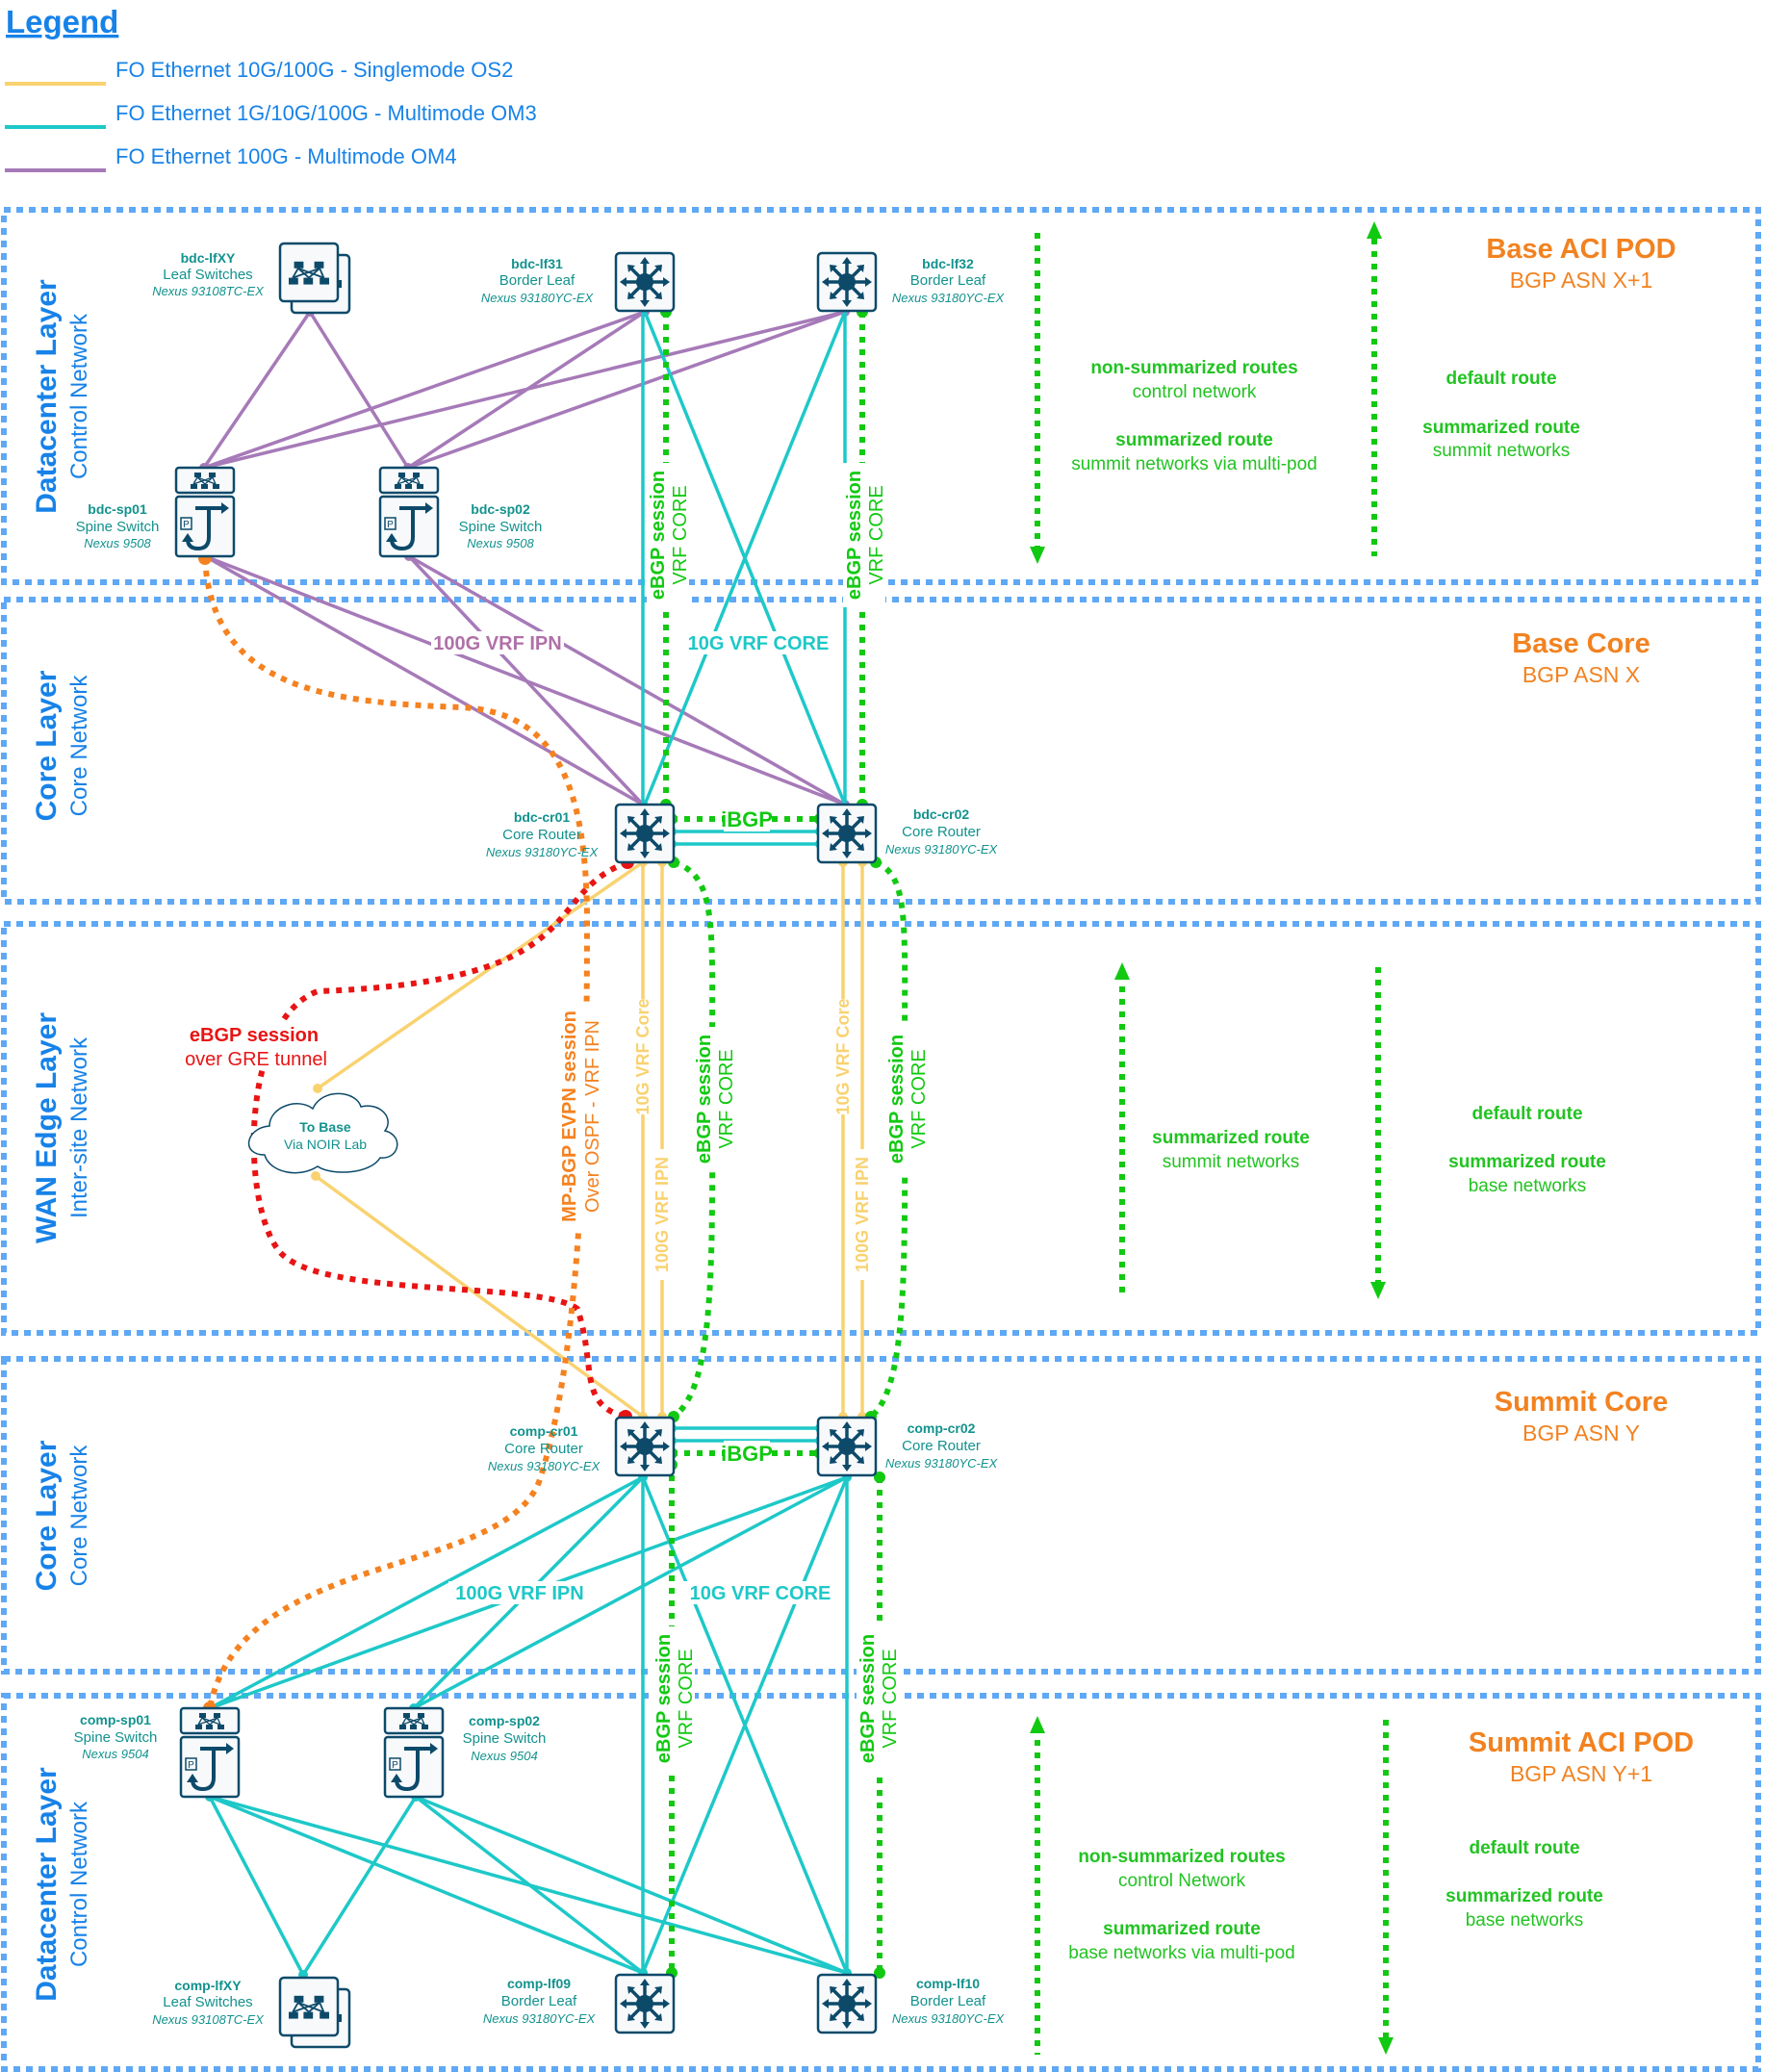 The image size is (1765, 2072). Describe the element at coordinates (314, 278) in the screenshot. I see `node-icon-bdc-lfxy` at that location.